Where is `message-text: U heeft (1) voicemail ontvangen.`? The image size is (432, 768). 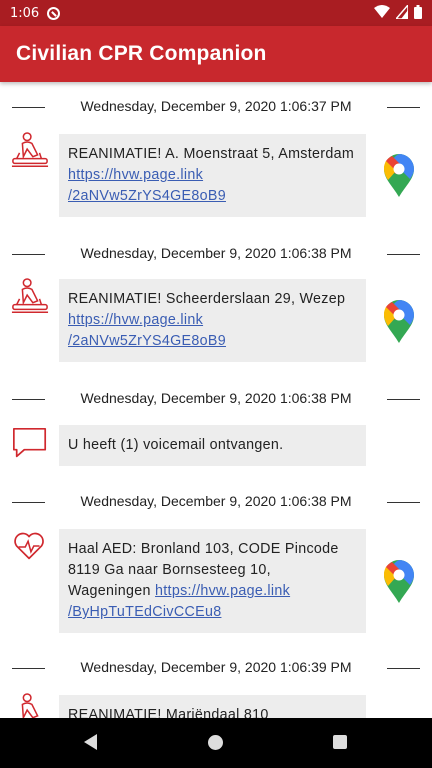 message-text: U heeft (1) voicemail ontvangen. is located at coordinates (176, 445).